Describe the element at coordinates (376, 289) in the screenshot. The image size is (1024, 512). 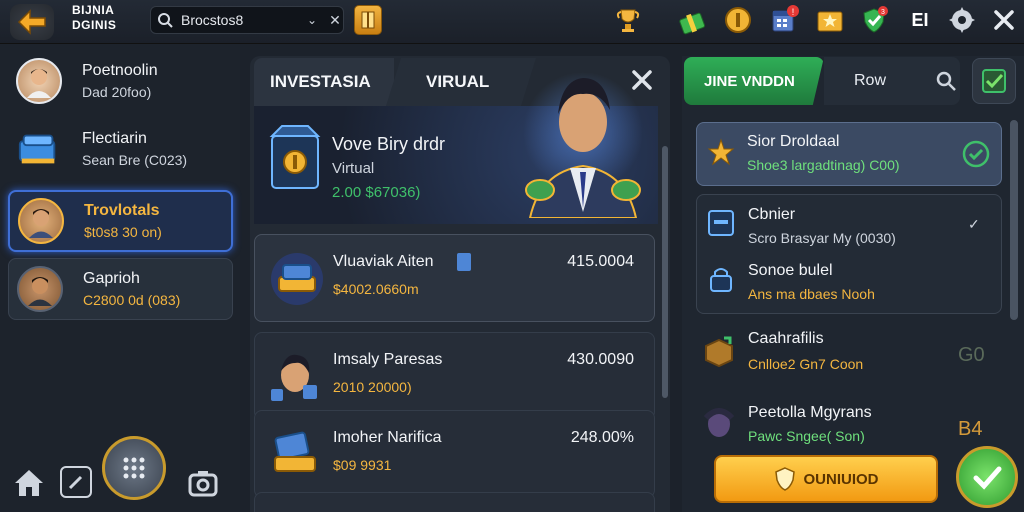
I see `item-sub: $4002.0660m` at that location.